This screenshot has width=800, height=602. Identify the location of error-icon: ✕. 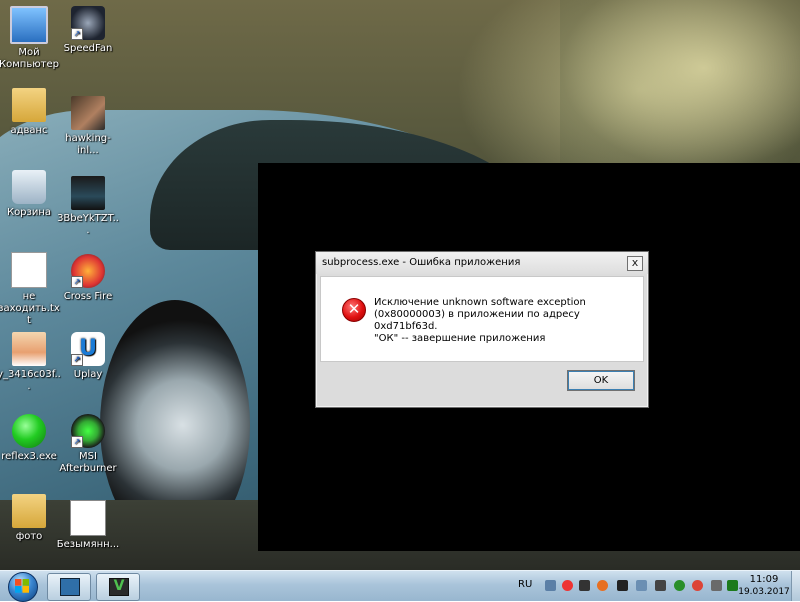
(354, 310).